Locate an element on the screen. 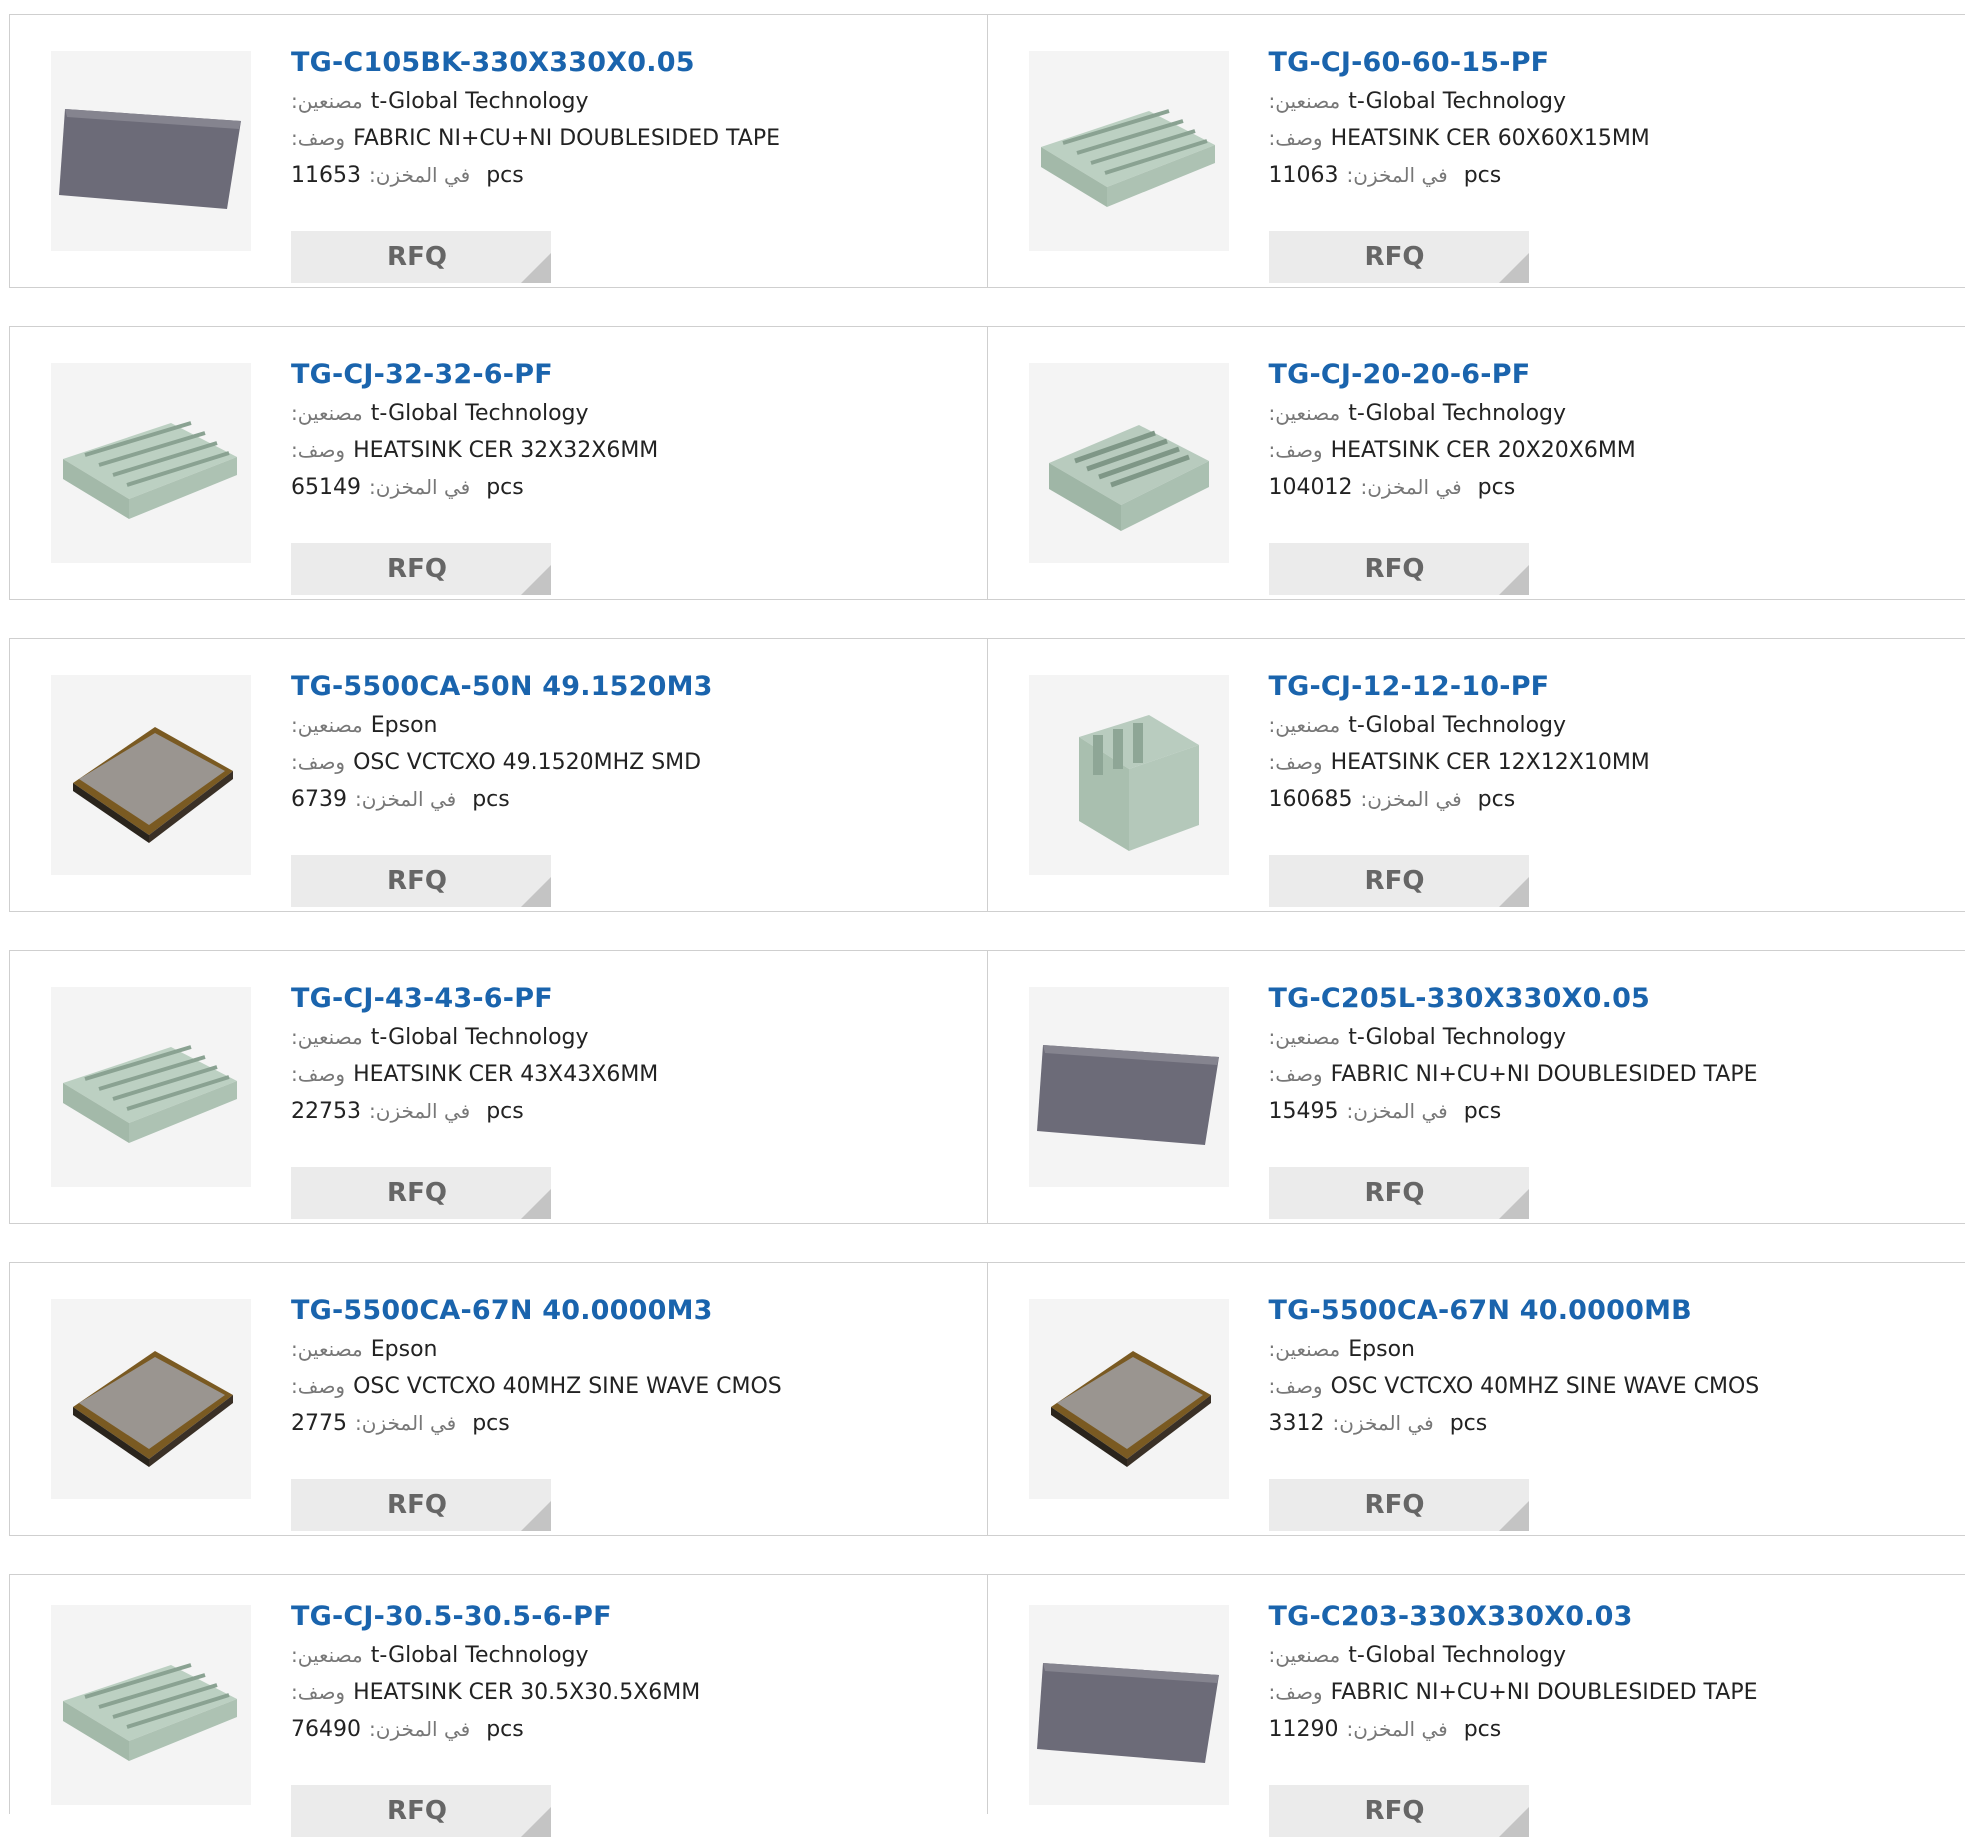  product-title-link: TG-CJ-20-20-6-PF is located at coordinates (1607, 375).